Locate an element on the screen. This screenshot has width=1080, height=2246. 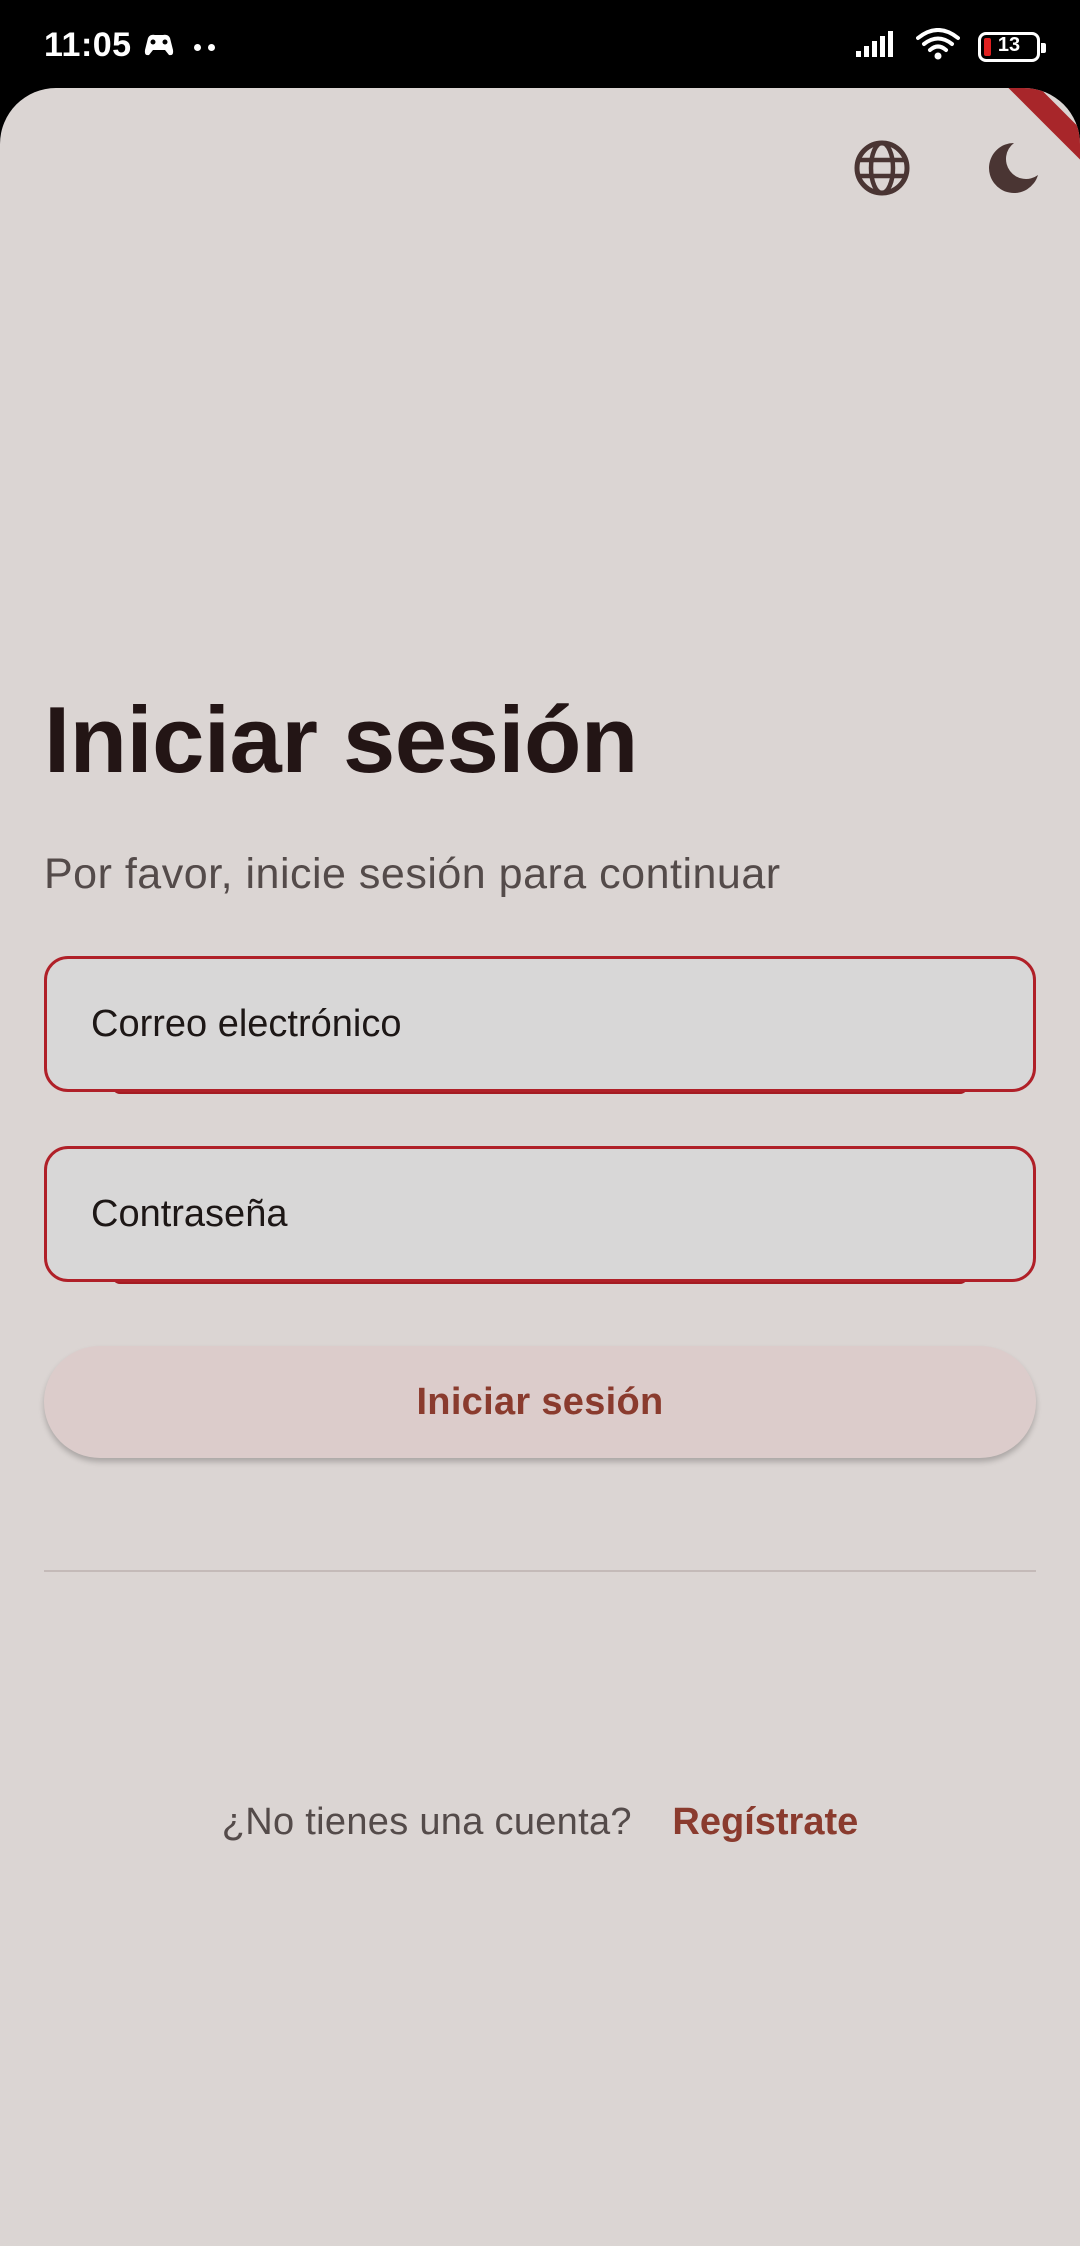
password-field is located at coordinates (540, 1214).